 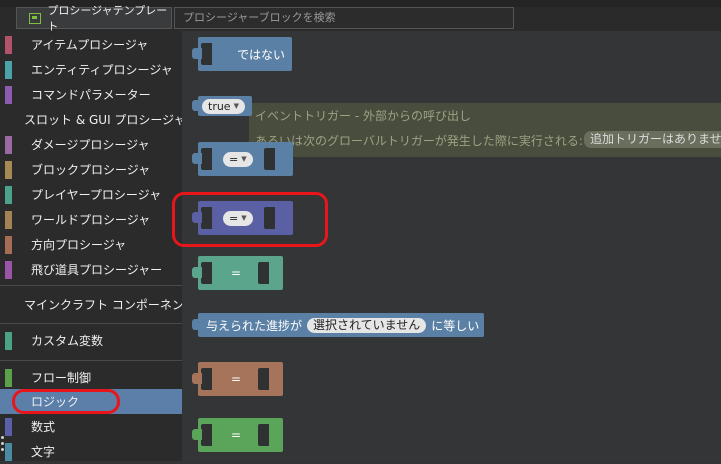 What do you see at coordinates (61, 378) in the screenshot?
I see `sidebar-item-label: フロー制御` at bounding box center [61, 378].